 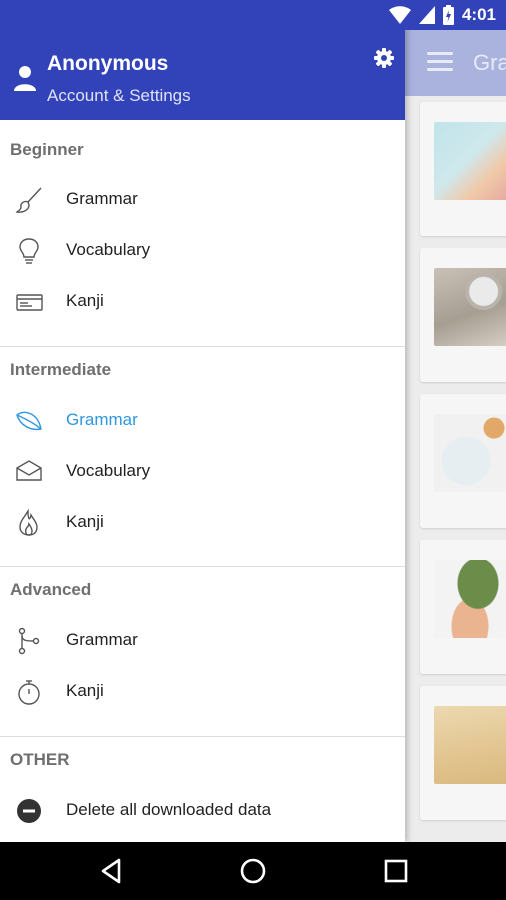 What do you see at coordinates (202, 200) in the screenshot?
I see `nav-item-beginner-grammar: Grammar` at bounding box center [202, 200].